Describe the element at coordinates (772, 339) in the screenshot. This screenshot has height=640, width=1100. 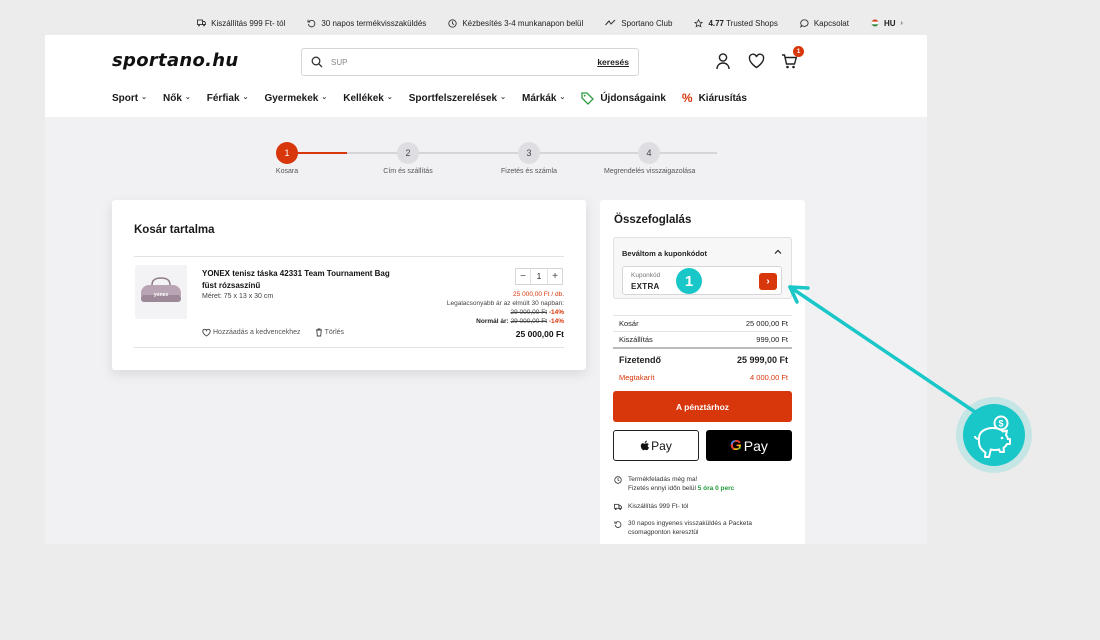
I see `row-value: 999,00 Ft` at that location.